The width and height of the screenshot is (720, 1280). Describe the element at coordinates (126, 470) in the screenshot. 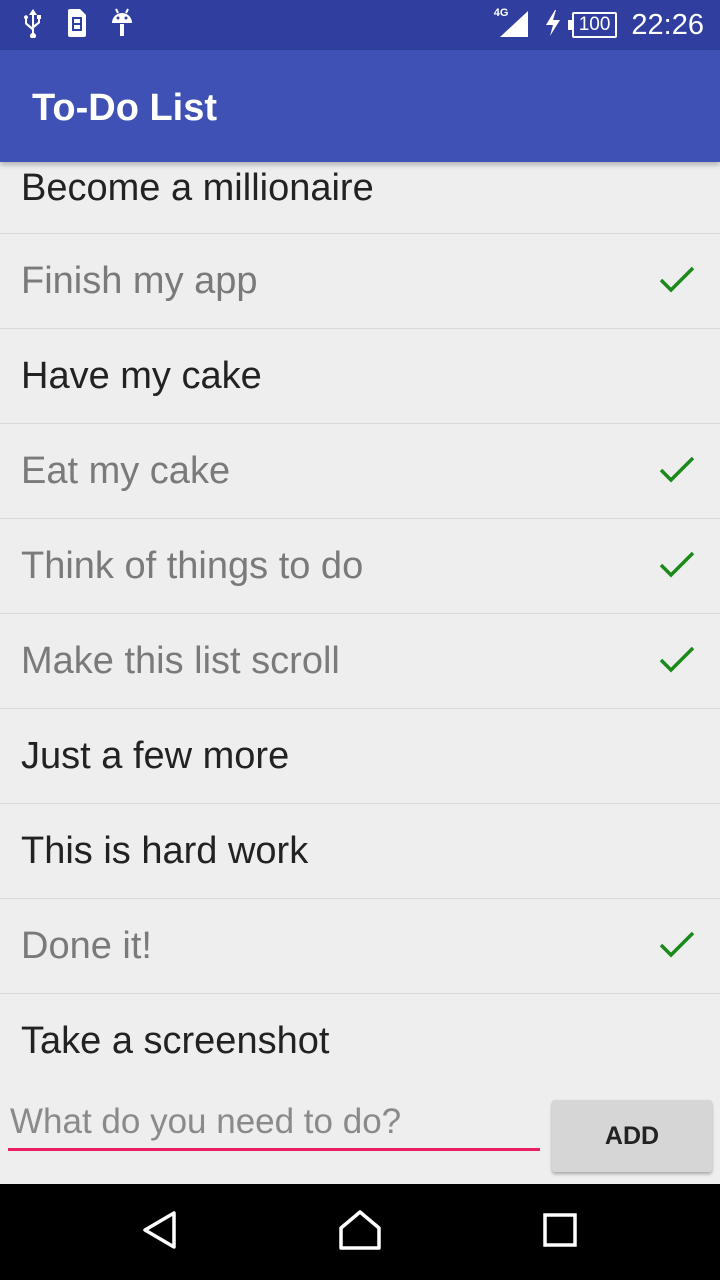

I see `todo-item-label: Eat my cake` at that location.